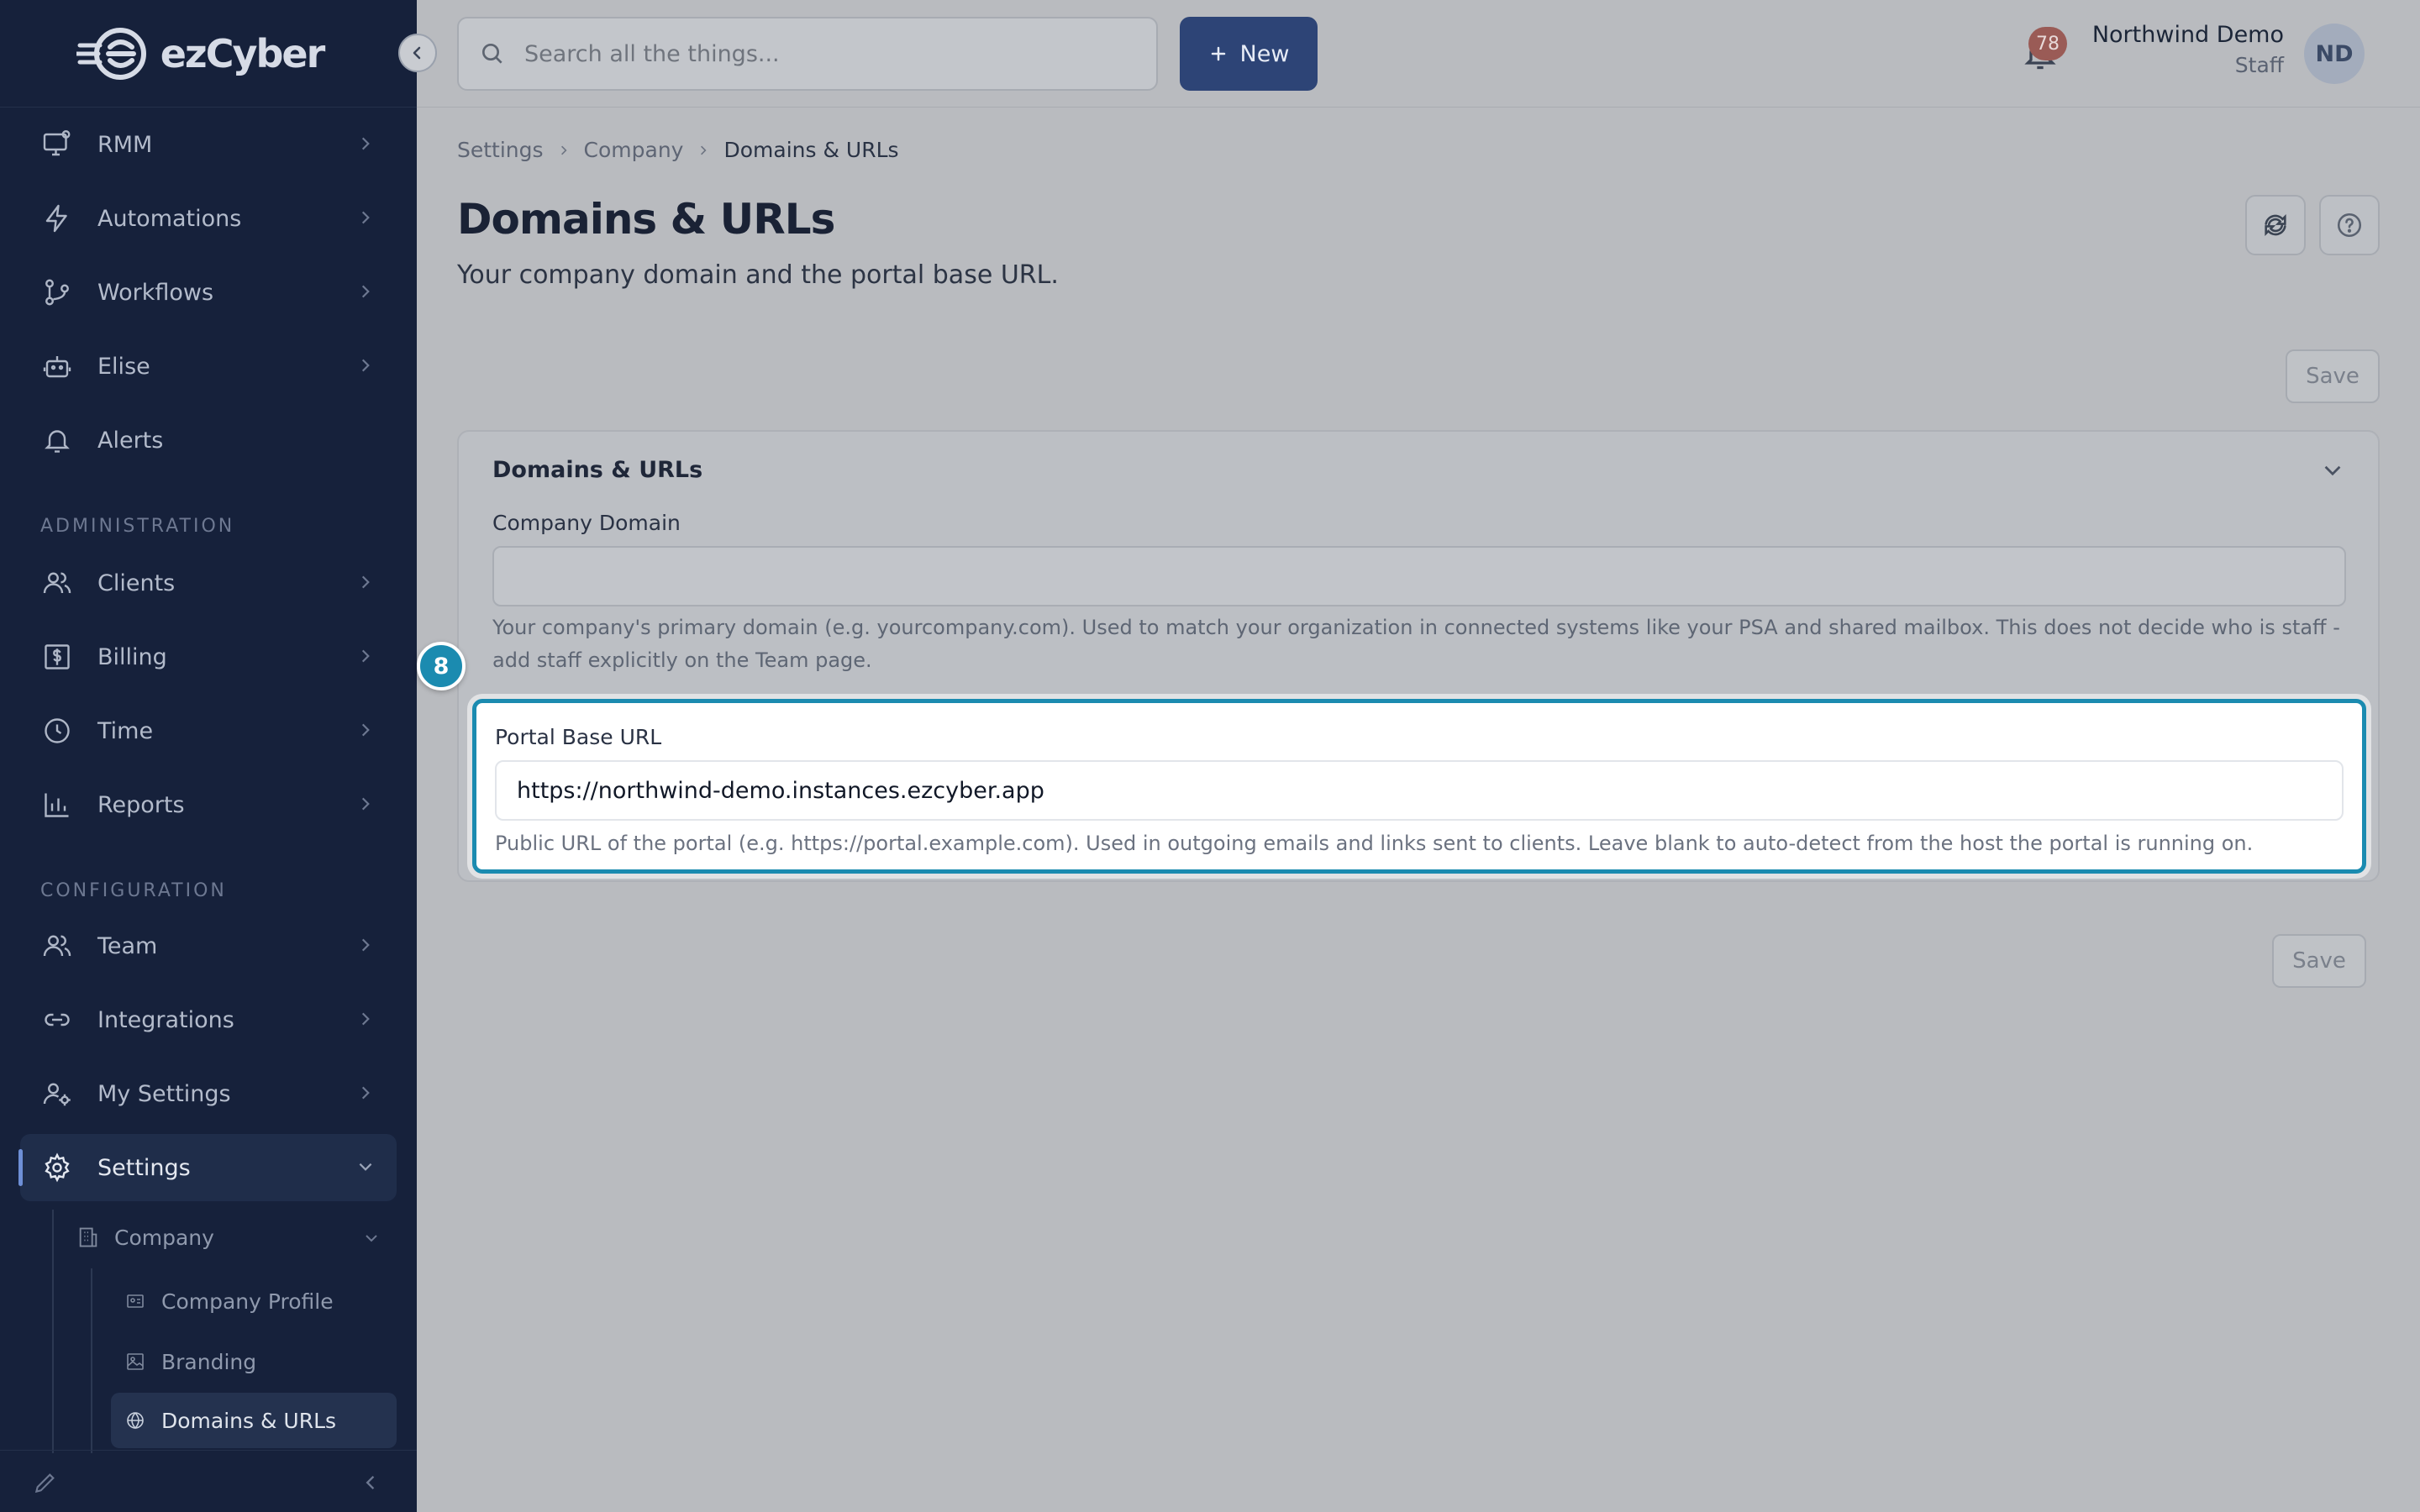 The height and width of the screenshot is (1512, 2420). What do you see at coordinates (2333, 376) in the screenshot?
I see `save-button-top: Save` at bounding box center [2333, 376].